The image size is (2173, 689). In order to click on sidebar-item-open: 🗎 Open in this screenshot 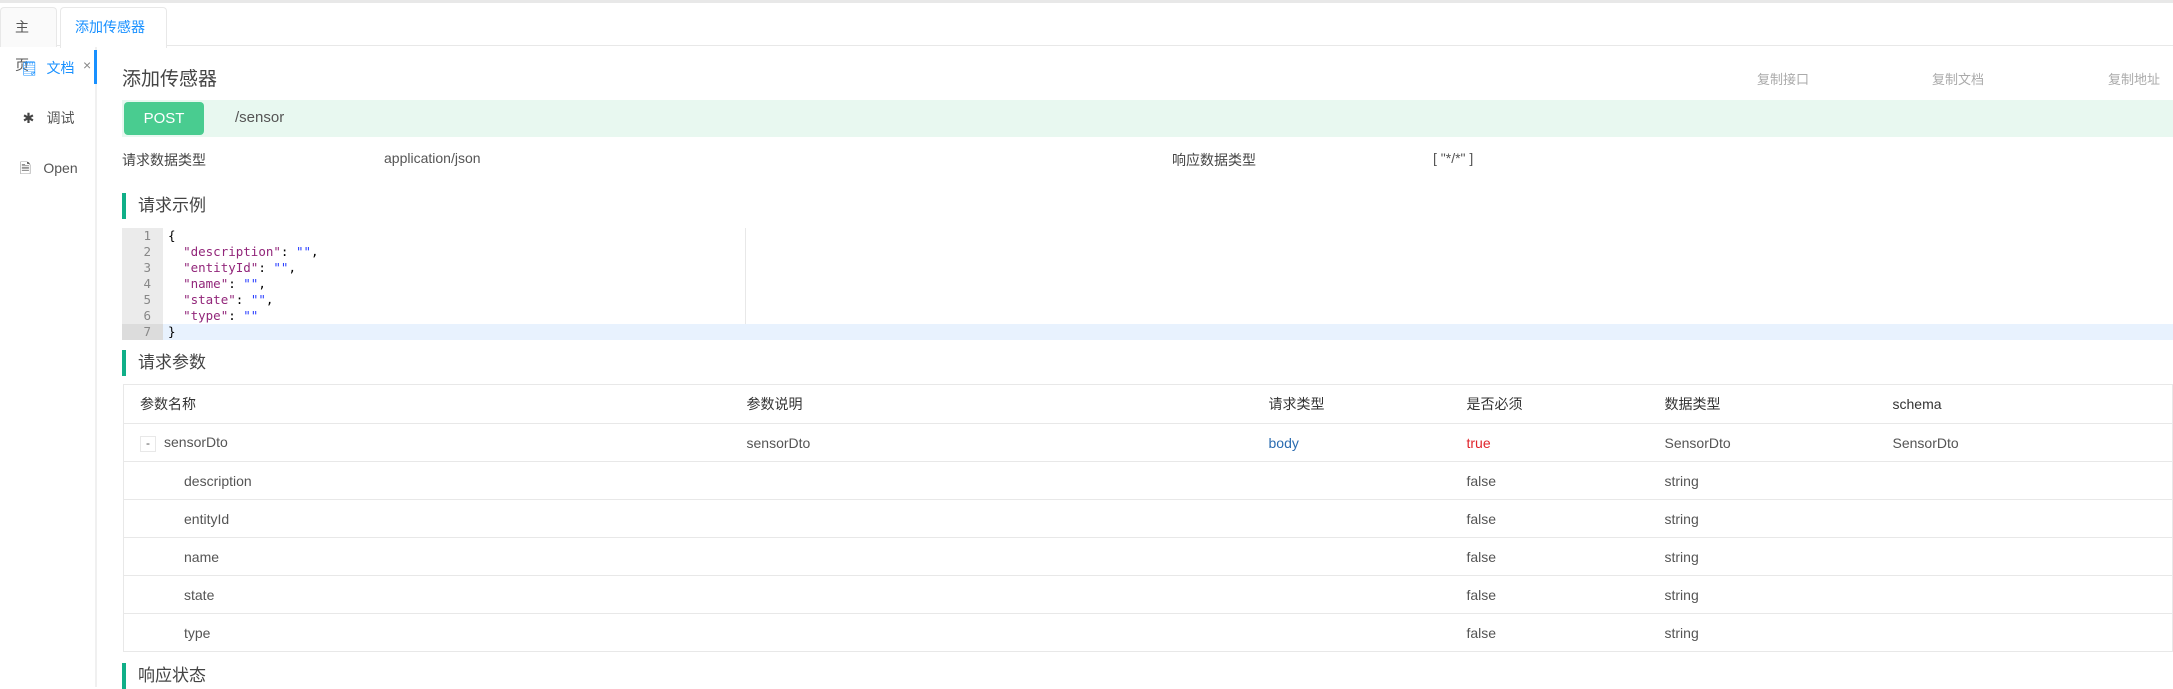, I will do `click(47, 170)`.